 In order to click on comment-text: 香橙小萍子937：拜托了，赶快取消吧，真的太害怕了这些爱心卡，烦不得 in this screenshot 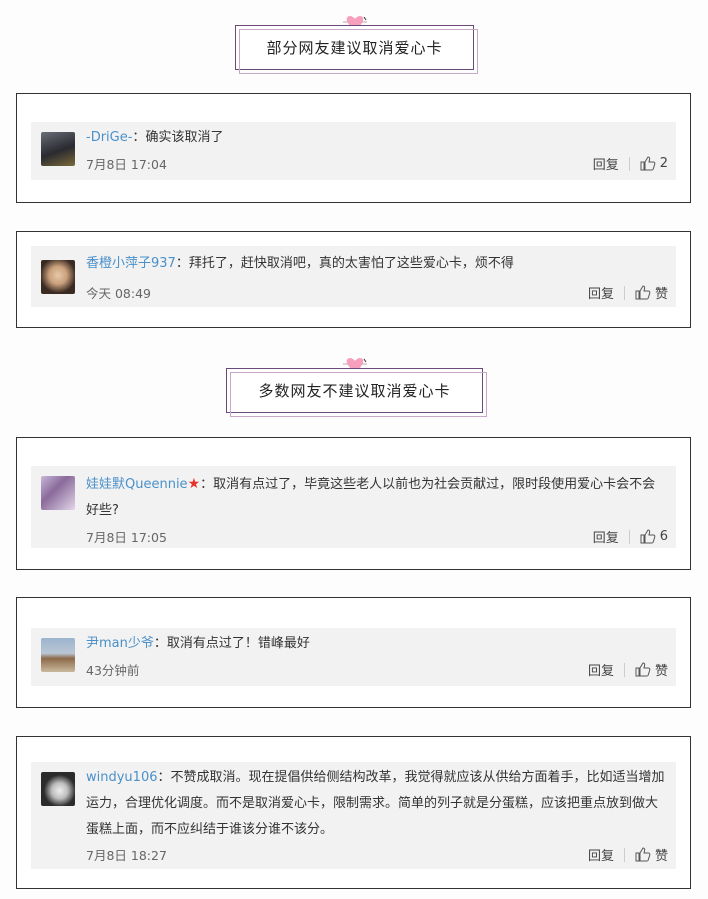, I will do `click(300, 263)`.